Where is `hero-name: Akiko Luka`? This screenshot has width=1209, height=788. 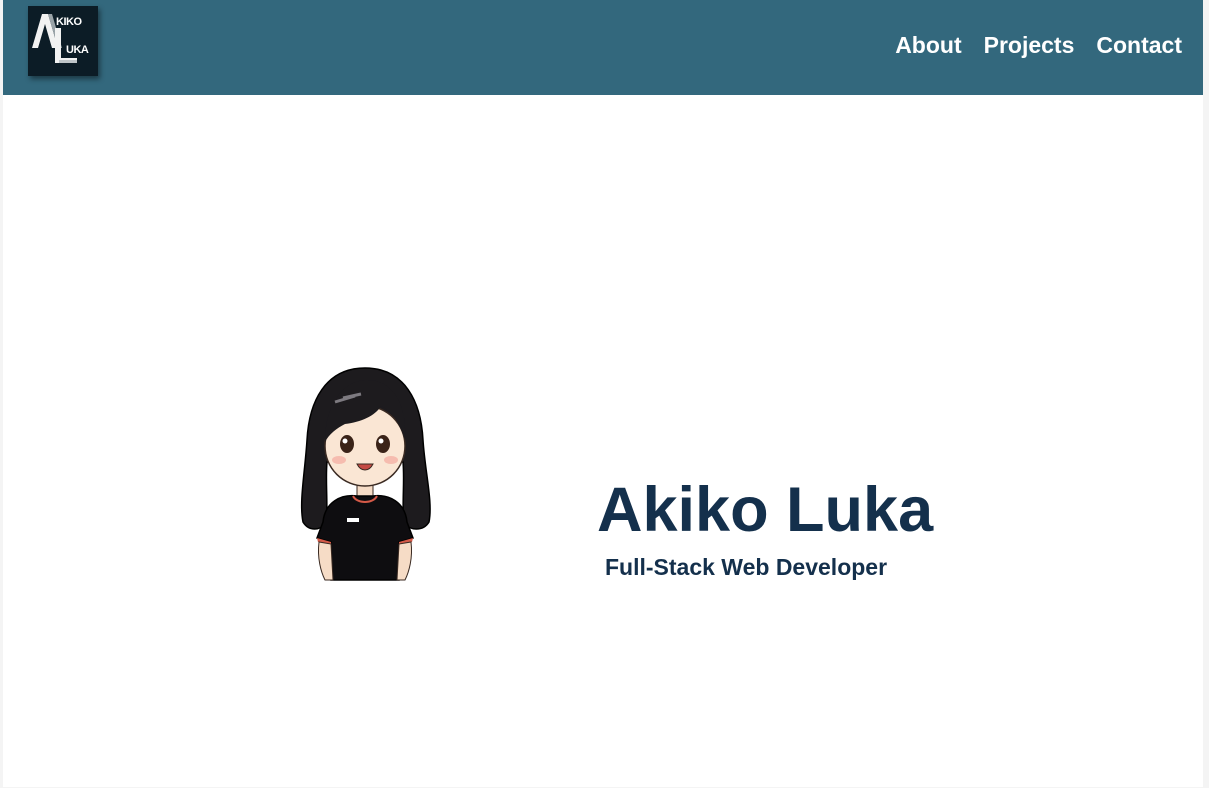
hero-name: Akiko Luka is located at coordinates (765, 510).